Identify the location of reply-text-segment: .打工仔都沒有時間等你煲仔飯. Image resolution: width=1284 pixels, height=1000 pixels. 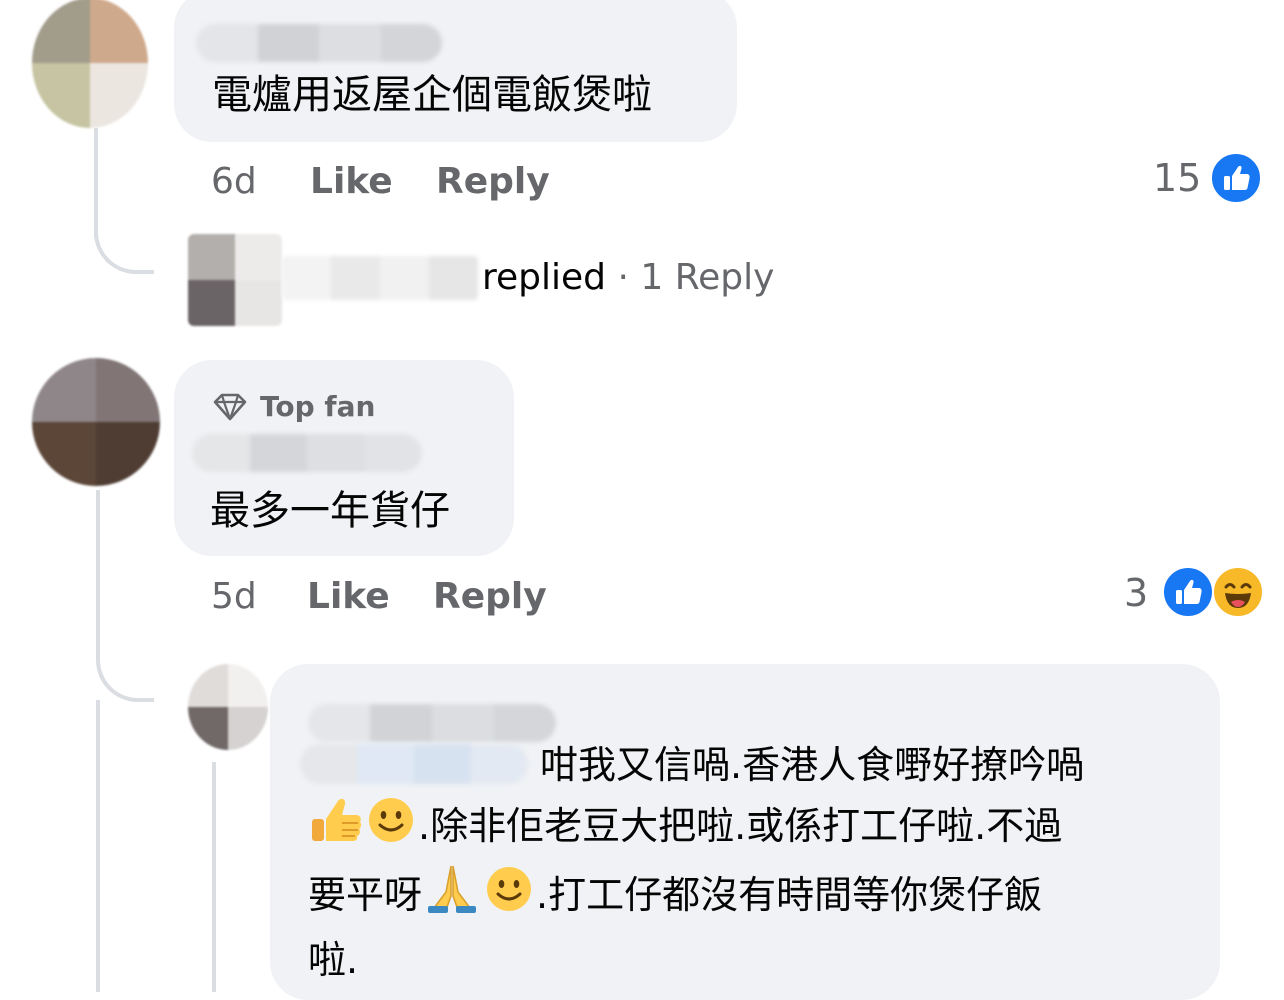
(789, 895).